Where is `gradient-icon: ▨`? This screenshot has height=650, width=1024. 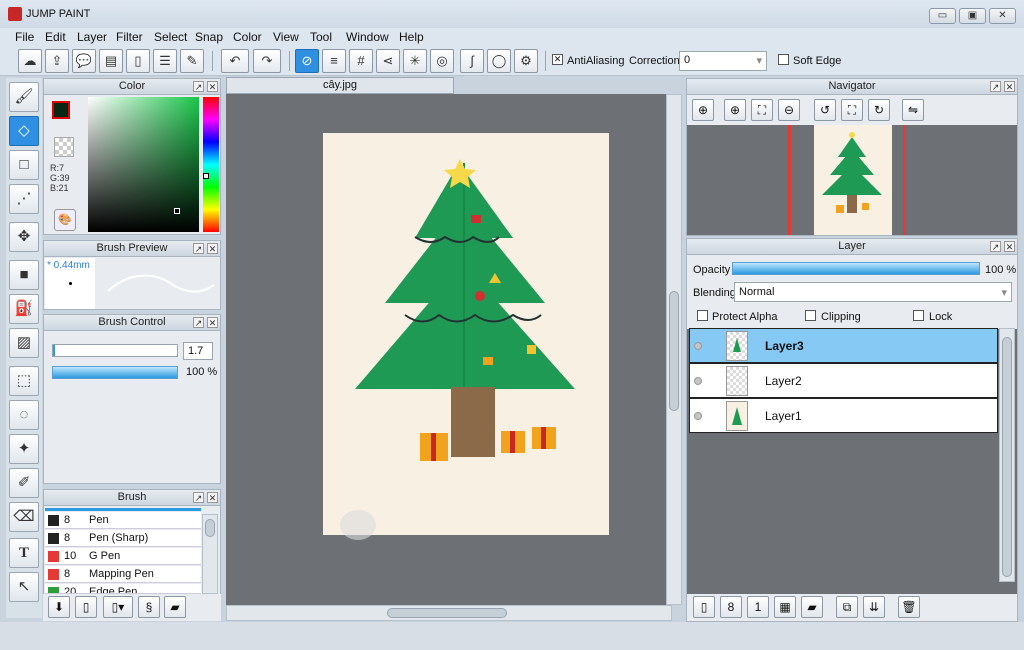 gradient-icon: ▨ is located at coordinates (24, 343).